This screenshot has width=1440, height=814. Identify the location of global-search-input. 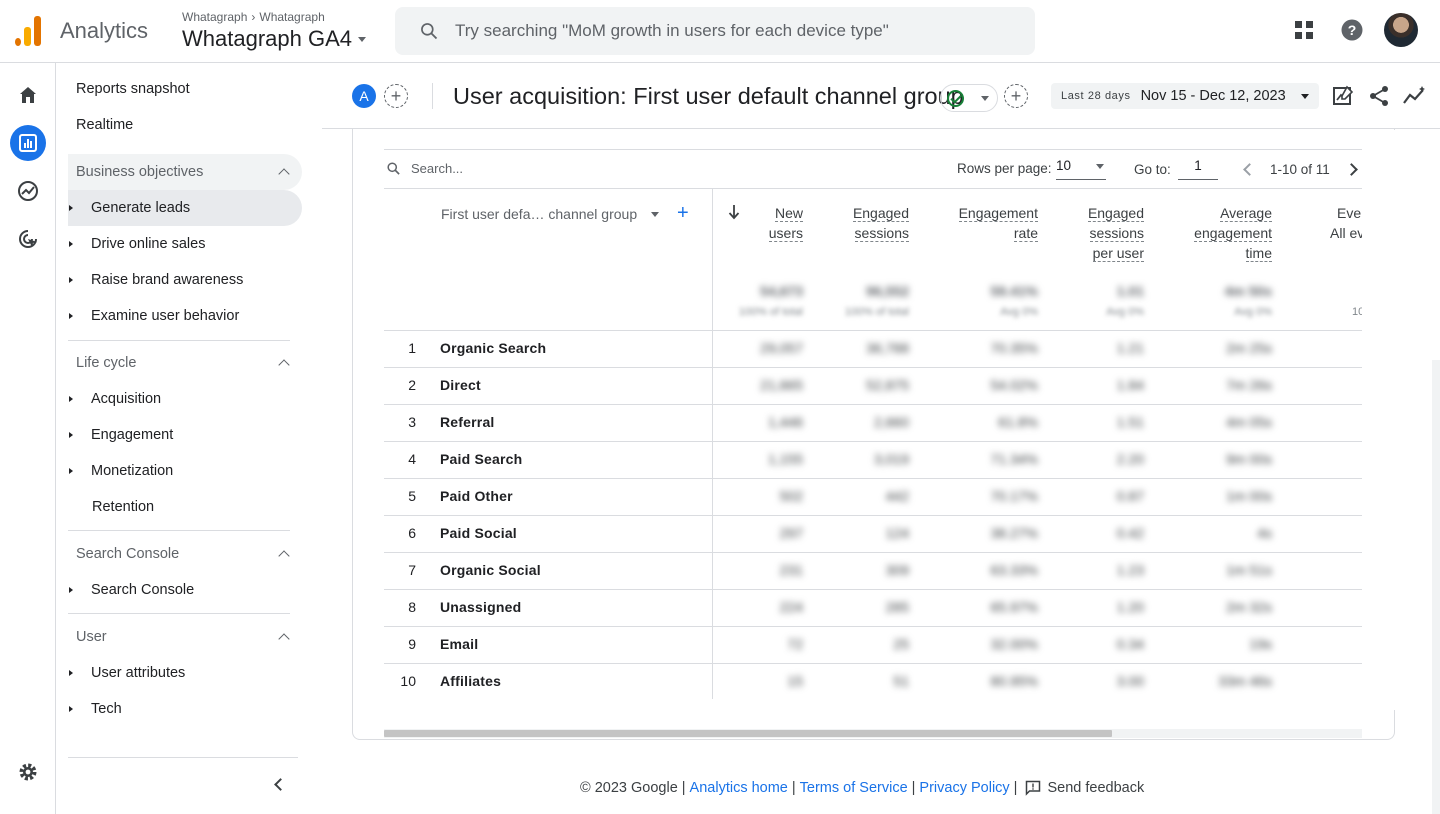
(715, 31).